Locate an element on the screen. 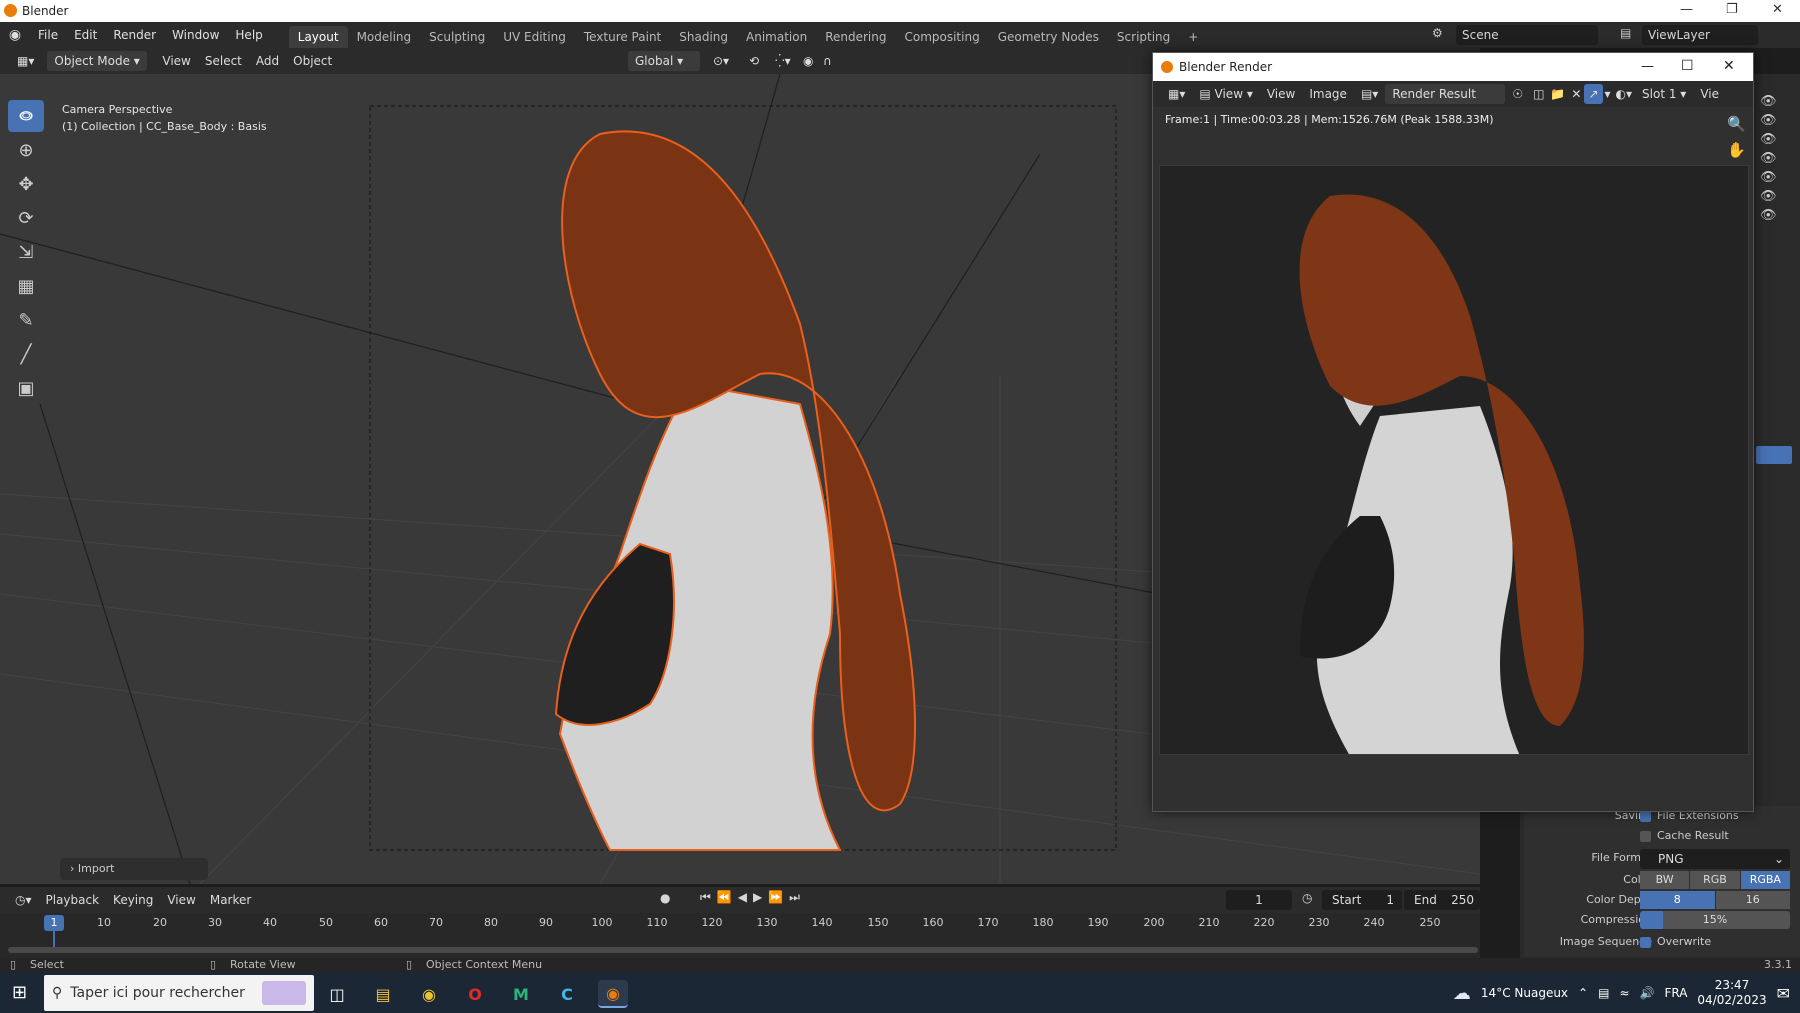 This screenshot has width=1800, height=1013. notifications-icon: ✉ is located at coordinates (1783, 993).